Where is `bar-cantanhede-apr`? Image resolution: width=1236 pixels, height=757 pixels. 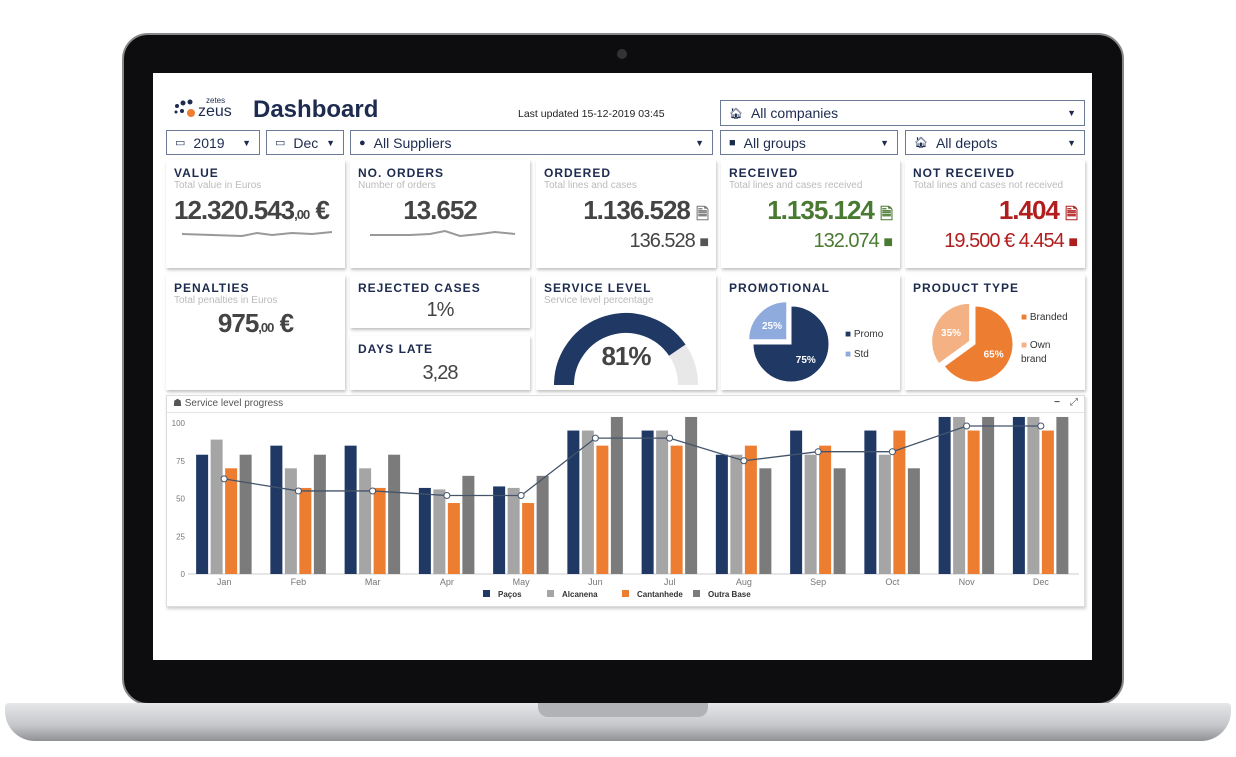
bar-cantanhede-apr is located at coordinates (453, 538).